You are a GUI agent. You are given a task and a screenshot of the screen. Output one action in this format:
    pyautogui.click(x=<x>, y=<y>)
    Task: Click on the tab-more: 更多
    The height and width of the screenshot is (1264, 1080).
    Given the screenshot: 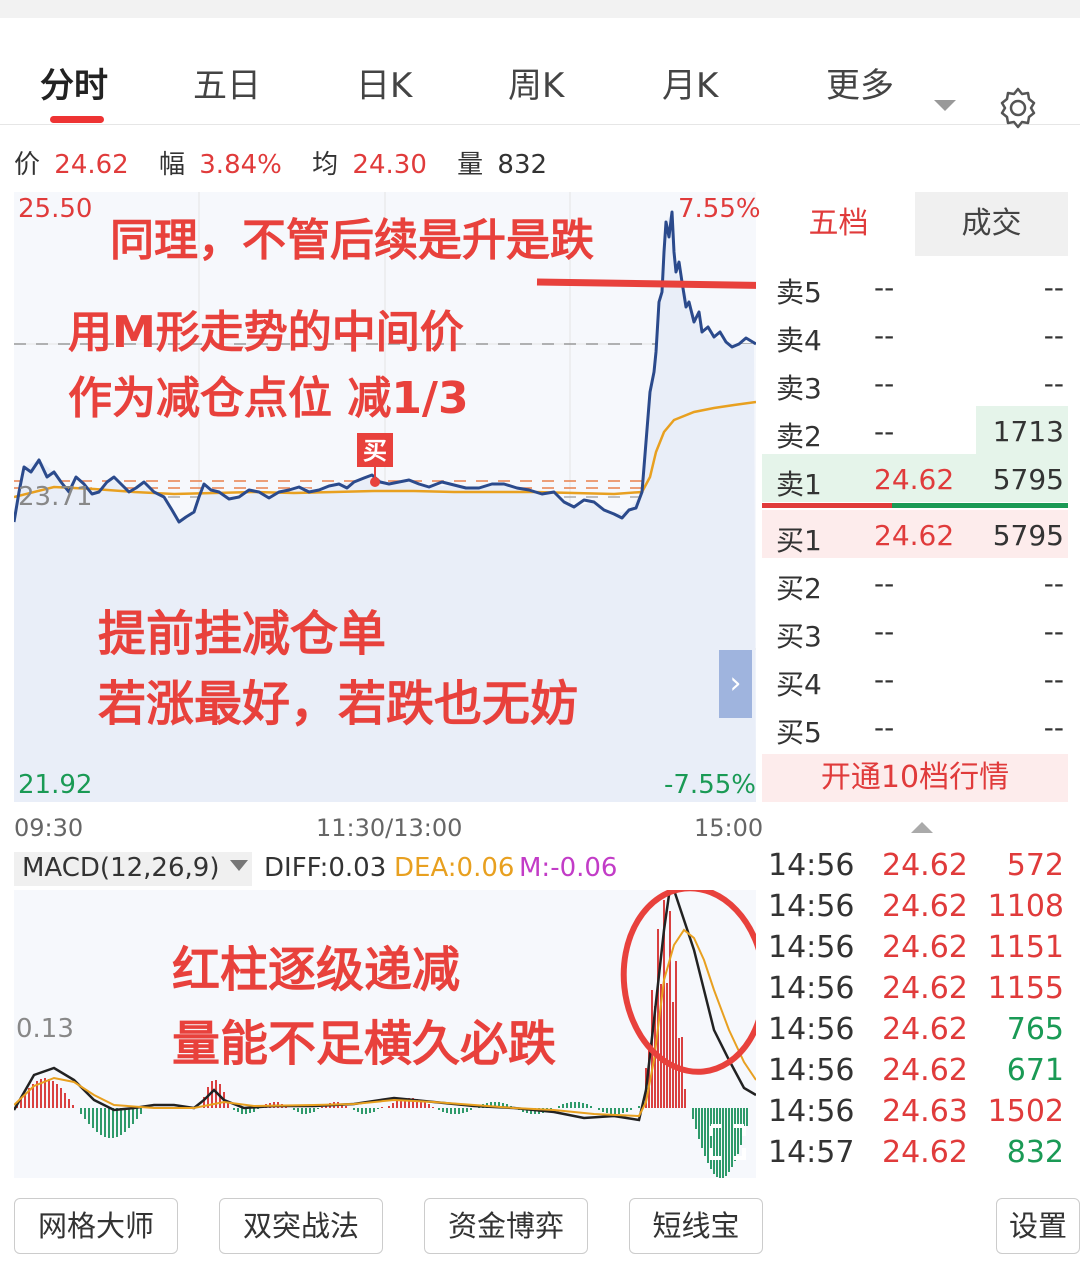 What is the action you would take?
    pyautogui.click(x=860, y=82)
    